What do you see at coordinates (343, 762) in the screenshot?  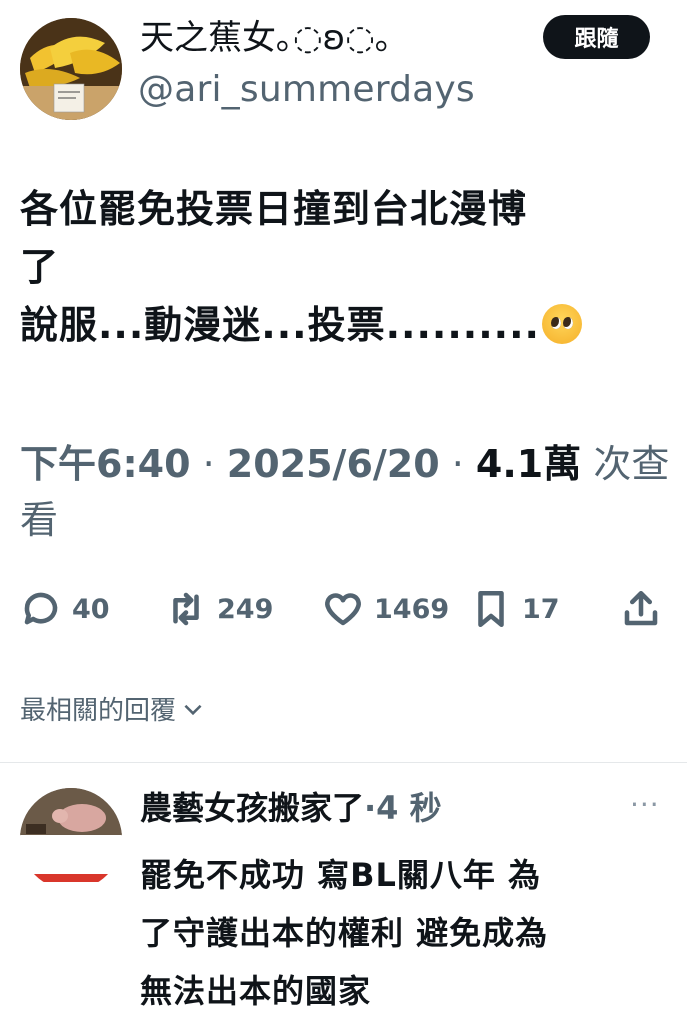 I see `section-divider` at bounding box center [343, 762].